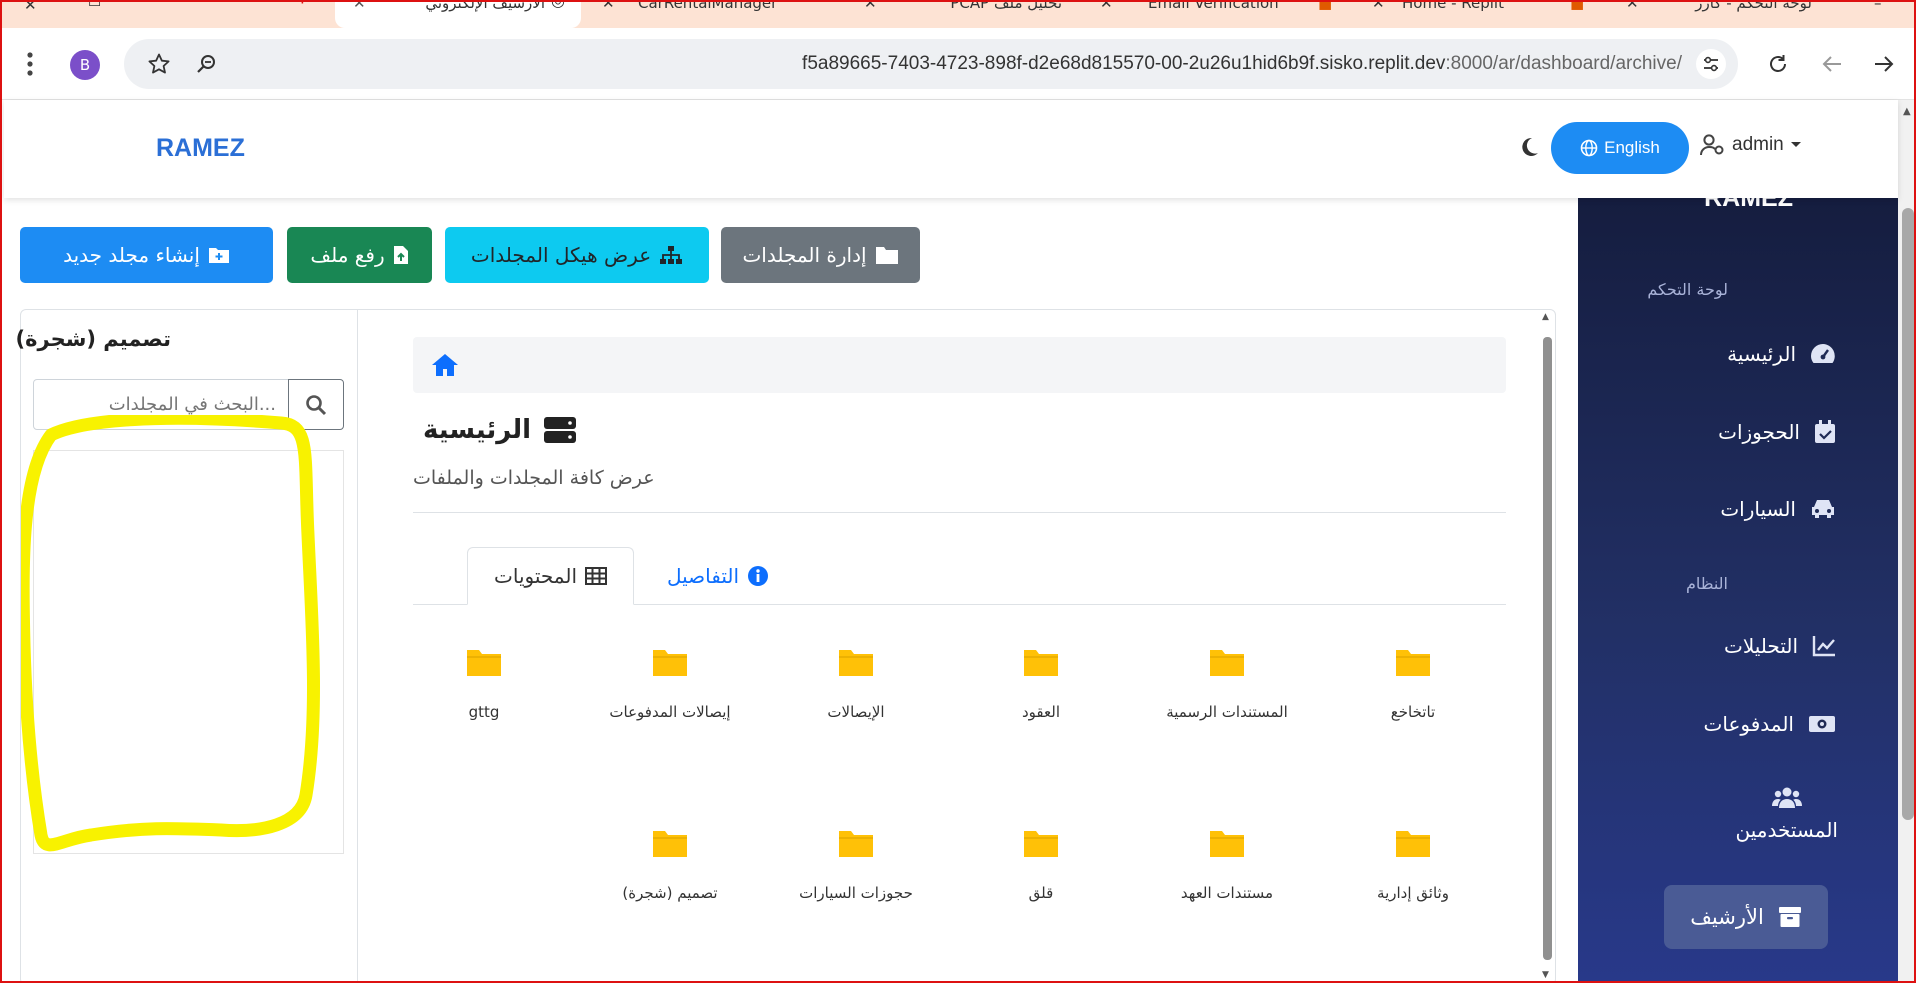 The width and height of the screenshot is (1916, 983). What do you see at coordinates (1041, 865) in the screenshot?
I see `folder-item: قلق` at bounding box center [1041, 865].